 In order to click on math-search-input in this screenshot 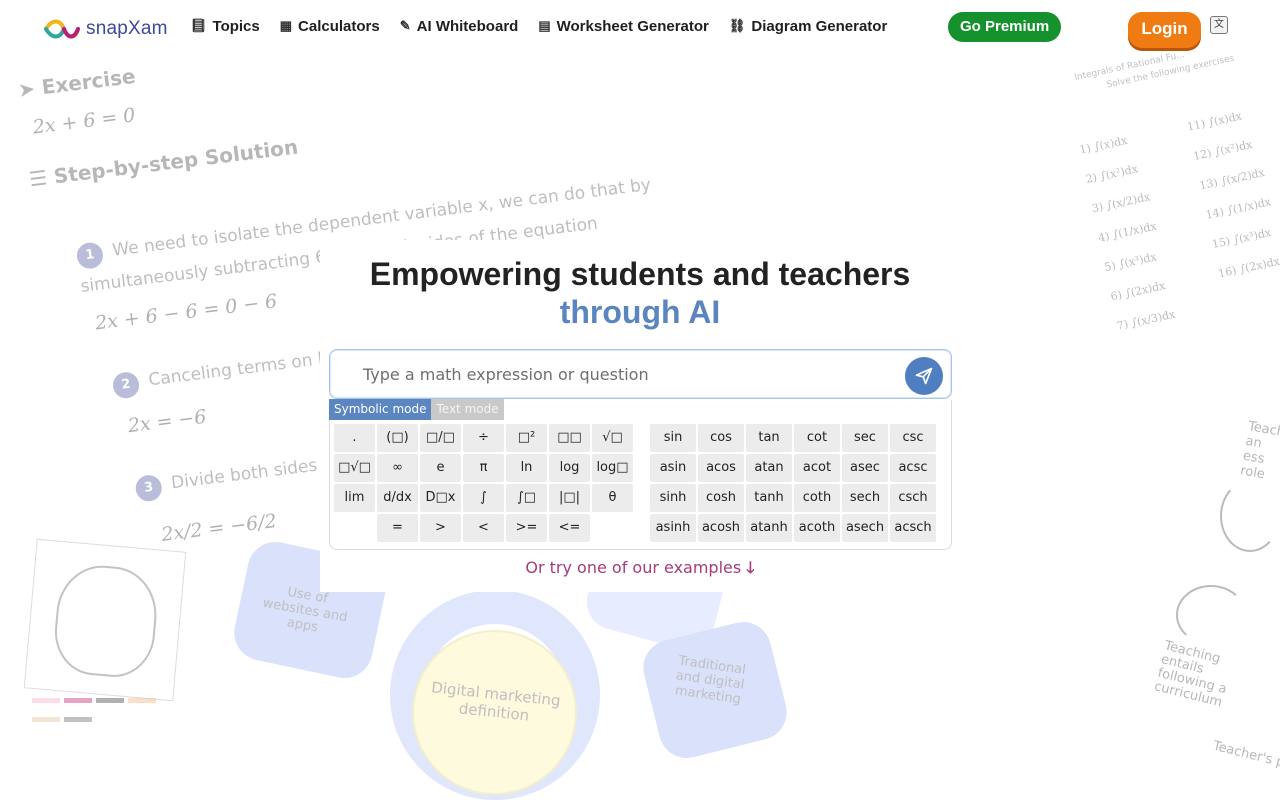, I will do `click(623, 374)`.